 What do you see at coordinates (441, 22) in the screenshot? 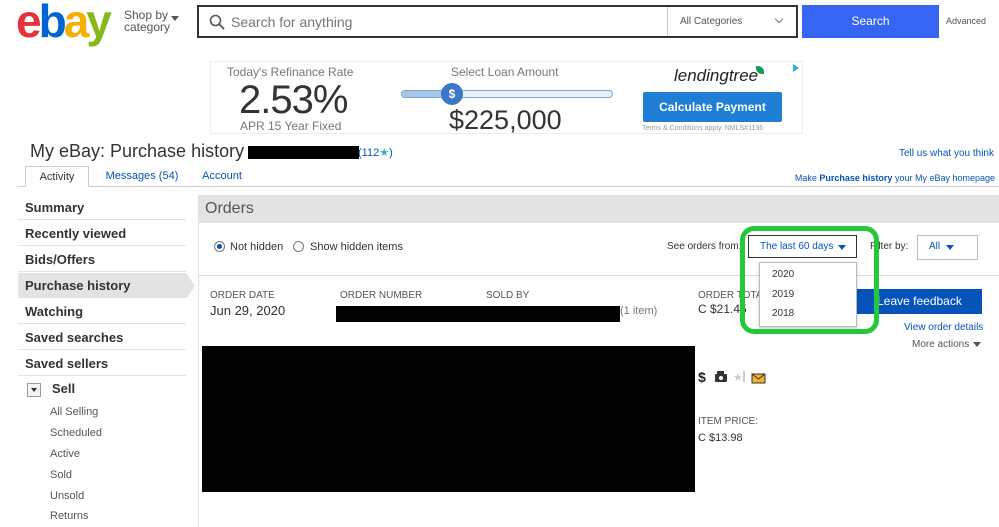
I see `search-input` at bounding box center [441, 22].